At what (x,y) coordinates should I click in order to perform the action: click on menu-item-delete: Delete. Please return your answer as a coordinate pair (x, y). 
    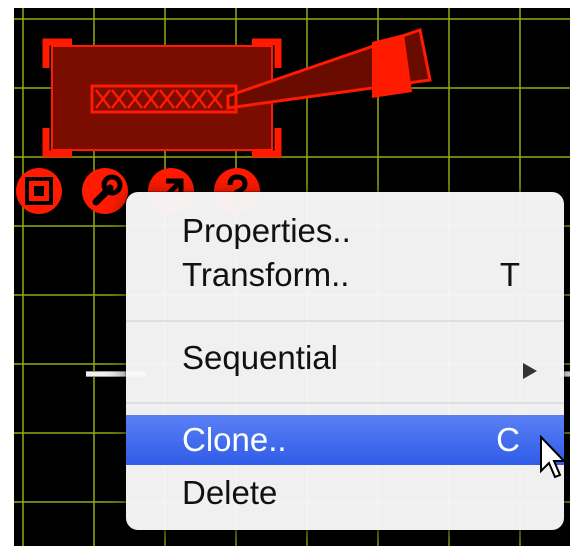
    Looking at the image, I should click on (345, 493).